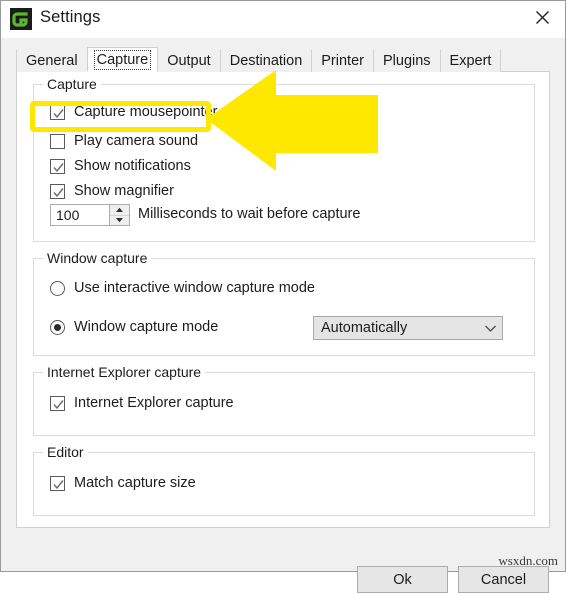  I want to click on checkbox-show-magnifier: Show magnifier, so click(112, 191).